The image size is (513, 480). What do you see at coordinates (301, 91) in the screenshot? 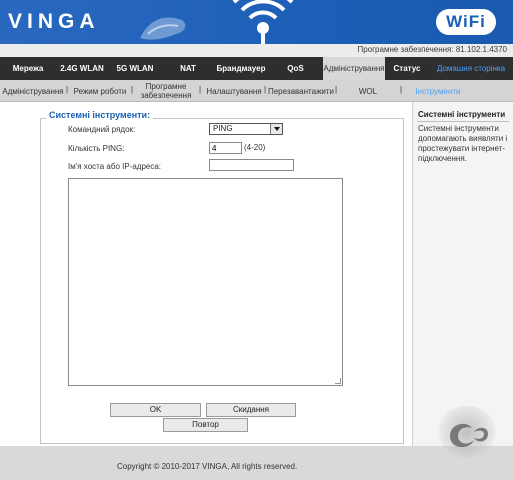
I see `subnav-reboot: Перезавантажити` at bounding box center [301, 91].